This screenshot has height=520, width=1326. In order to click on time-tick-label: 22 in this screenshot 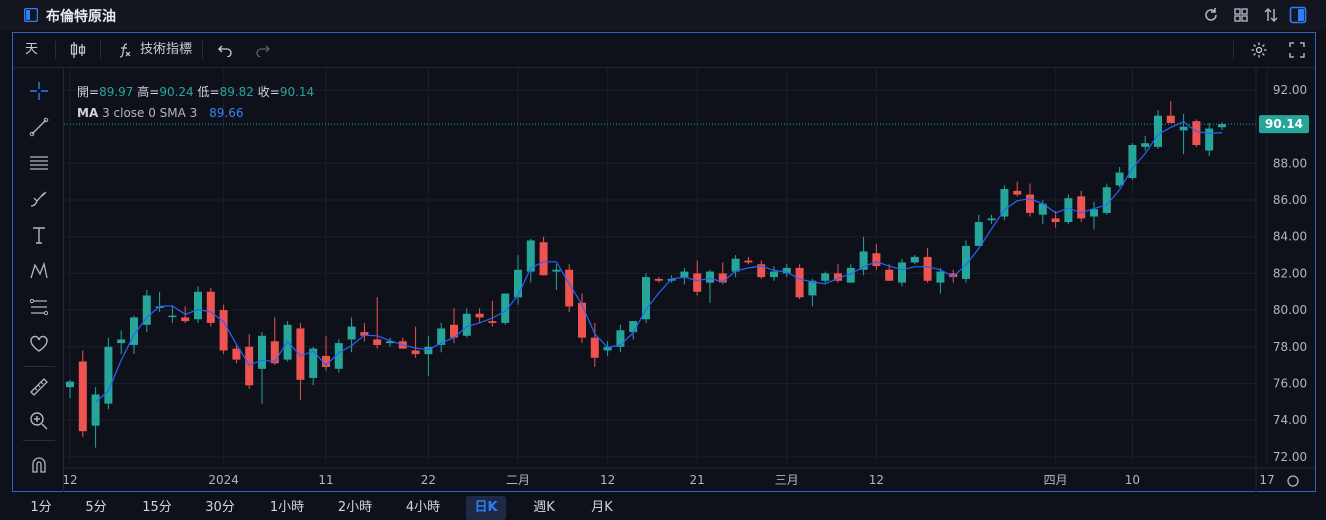, I will do `click(428, 480)`.